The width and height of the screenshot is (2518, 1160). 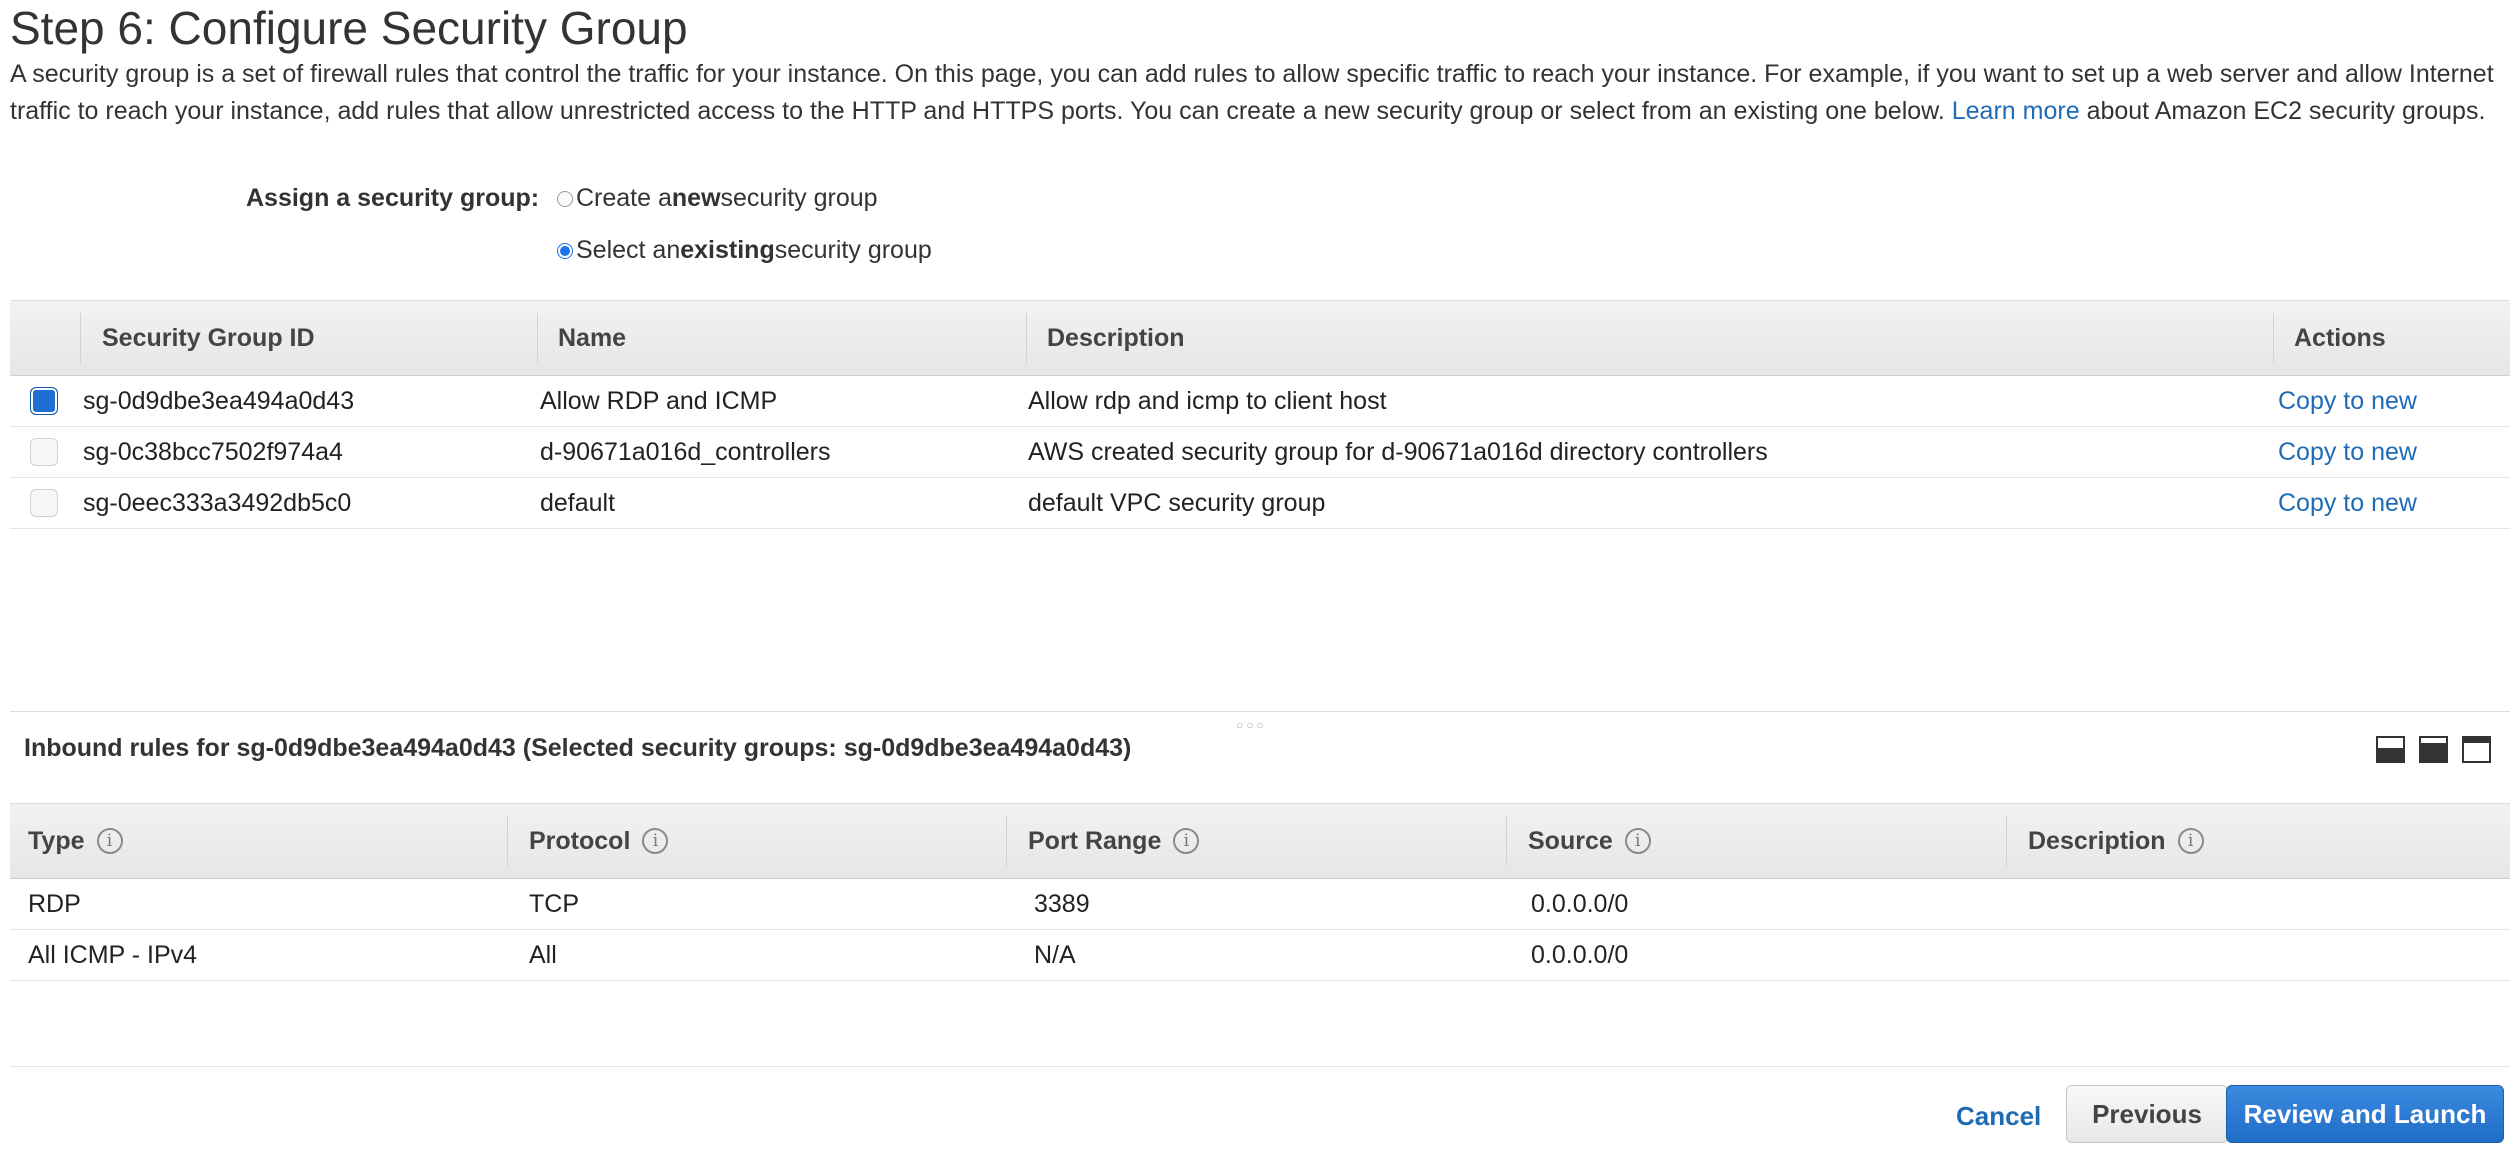 What do you see at coordinates (543, 955) in the screenshot?
I see `rule-protocol: All` at bounding box center [543, 955].